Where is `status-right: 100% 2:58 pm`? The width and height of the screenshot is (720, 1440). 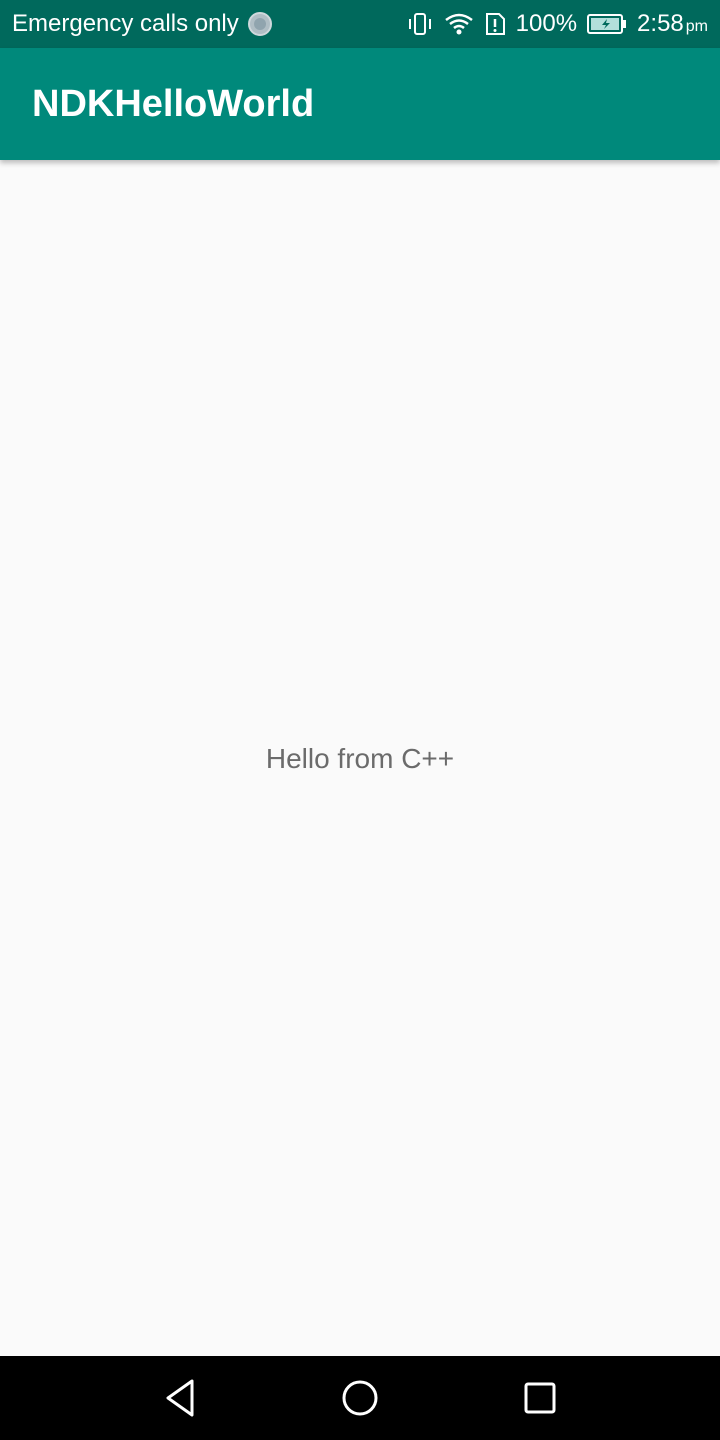 status-right: 100% 2:58 pm is located at coordinates (557, 24).